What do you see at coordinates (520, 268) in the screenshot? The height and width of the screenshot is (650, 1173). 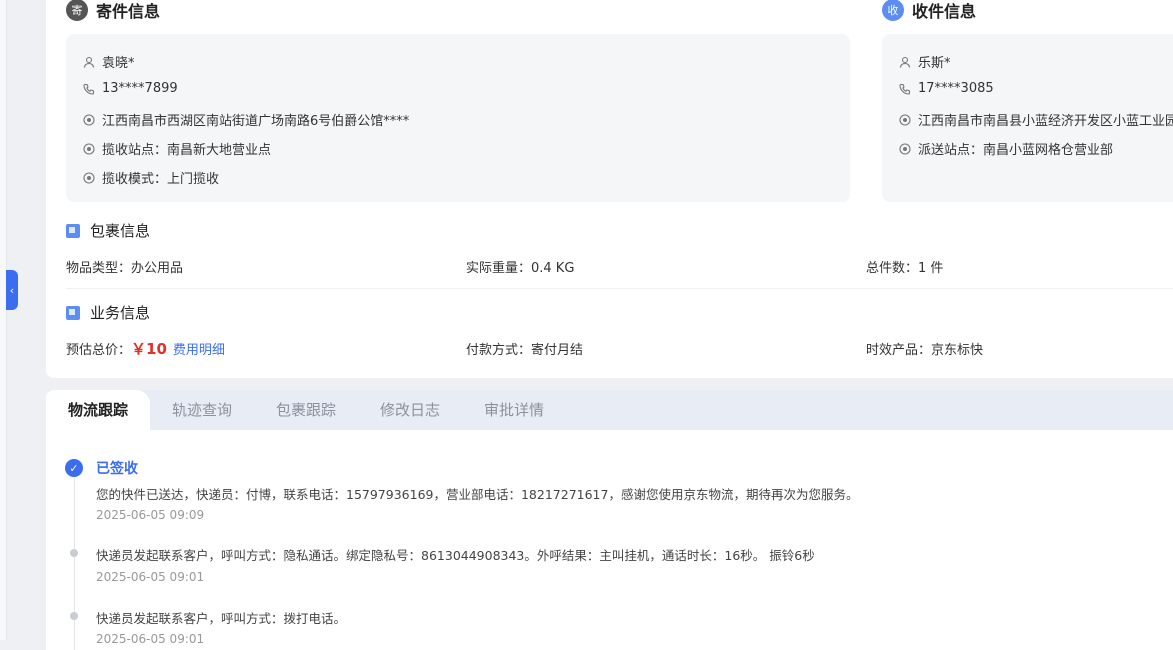 I see `actual-weight: 实际重量：0.4 KG` at bounding box center [520, 268].